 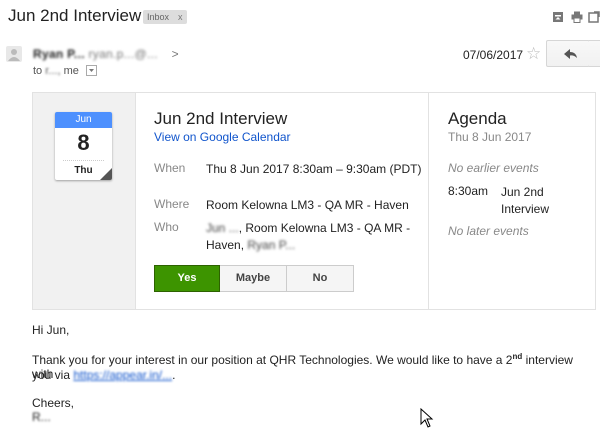 I want to click on sender-avatar, so click(x=14, y=54).